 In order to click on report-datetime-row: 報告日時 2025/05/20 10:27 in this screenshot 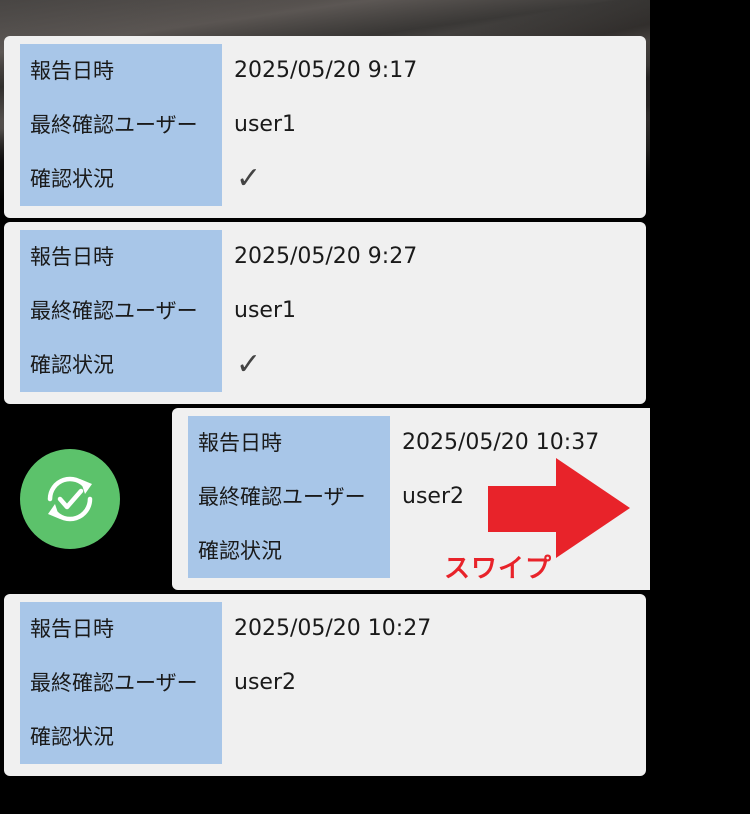, I will do `click(325, 629)`.